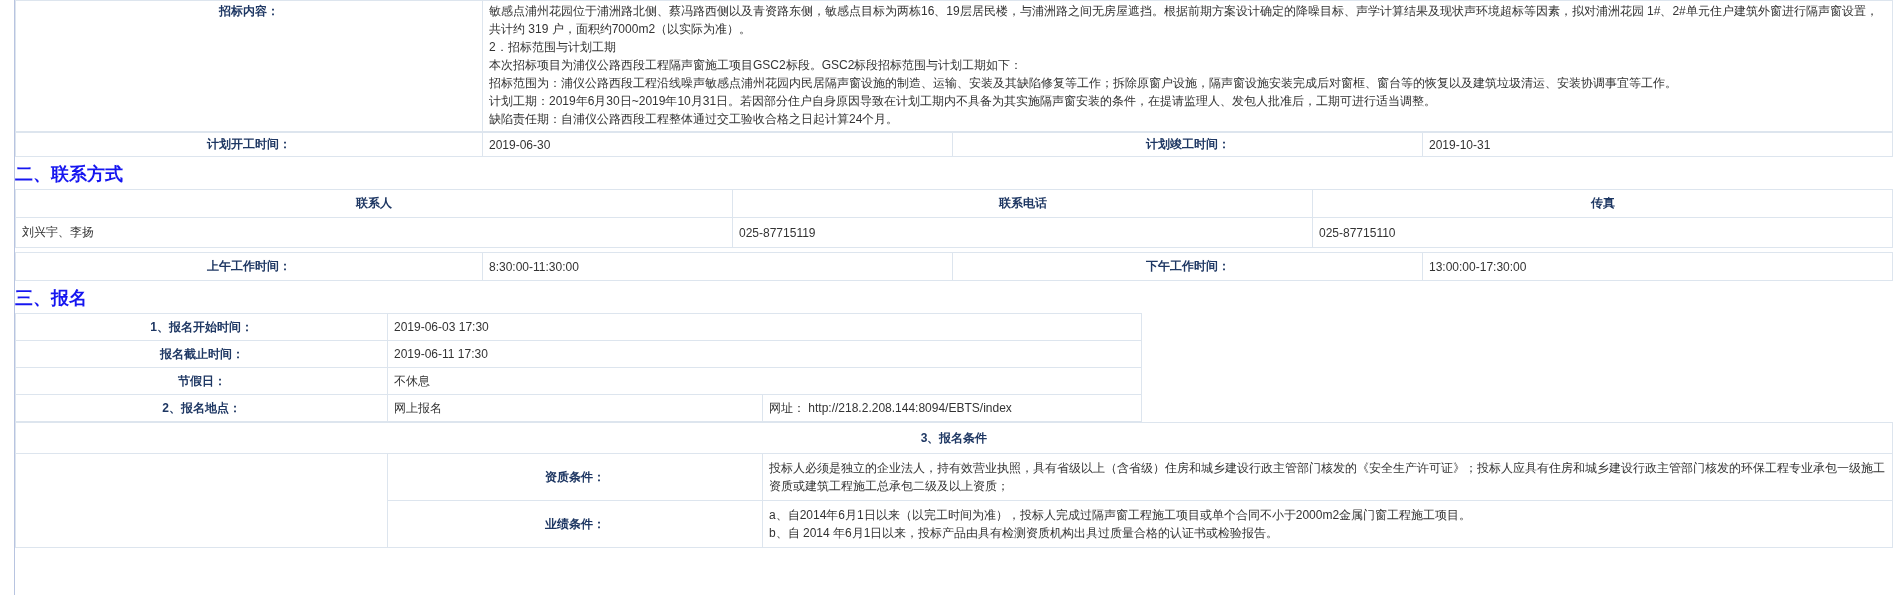  What do you see at coordinates (575, 477) in the screenshot?
I see `field-label: 资质条件：` at bounding box center [575, 477].